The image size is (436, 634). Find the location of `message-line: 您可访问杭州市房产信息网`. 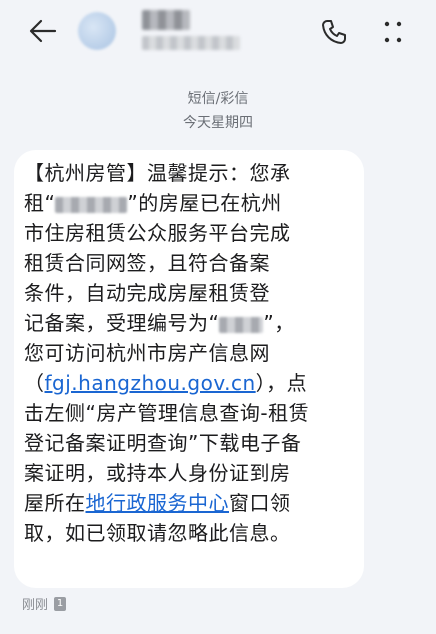

message-line: 您可访问杭州市房产信息网 is located at coordinates (147, 353).